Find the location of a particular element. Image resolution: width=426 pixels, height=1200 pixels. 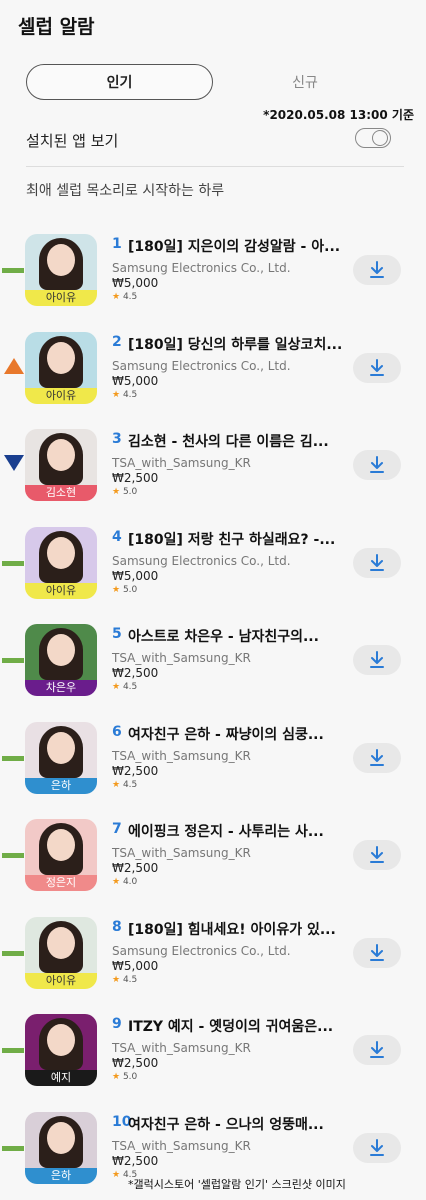

app-thumbnail: 정은지 is located at coordinates (61, 855).